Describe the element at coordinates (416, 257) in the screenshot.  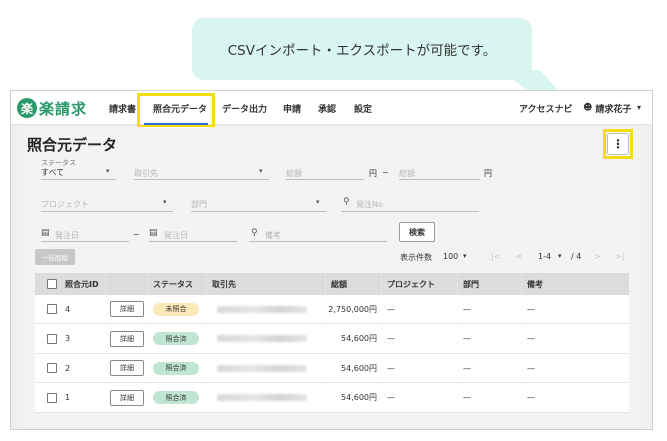
I see `rows-per-page-label: 表示件数` at that location.